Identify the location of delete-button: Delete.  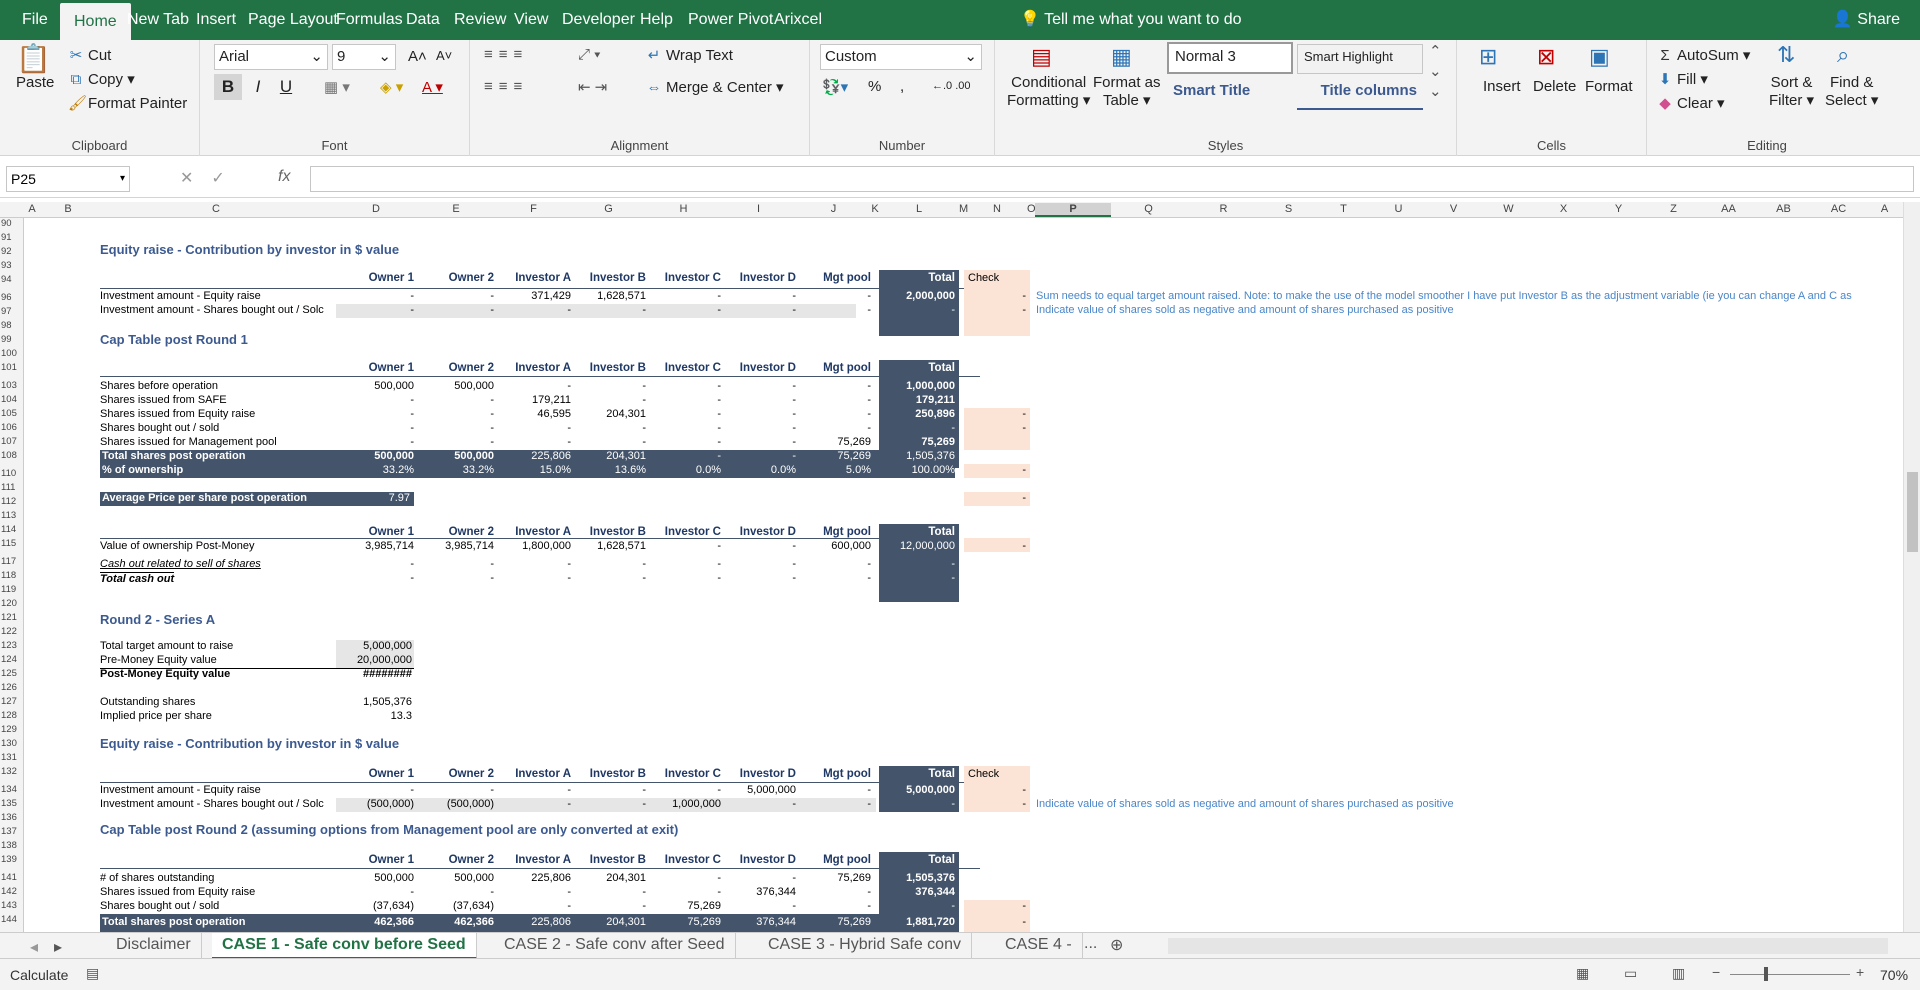
(1554, 86).